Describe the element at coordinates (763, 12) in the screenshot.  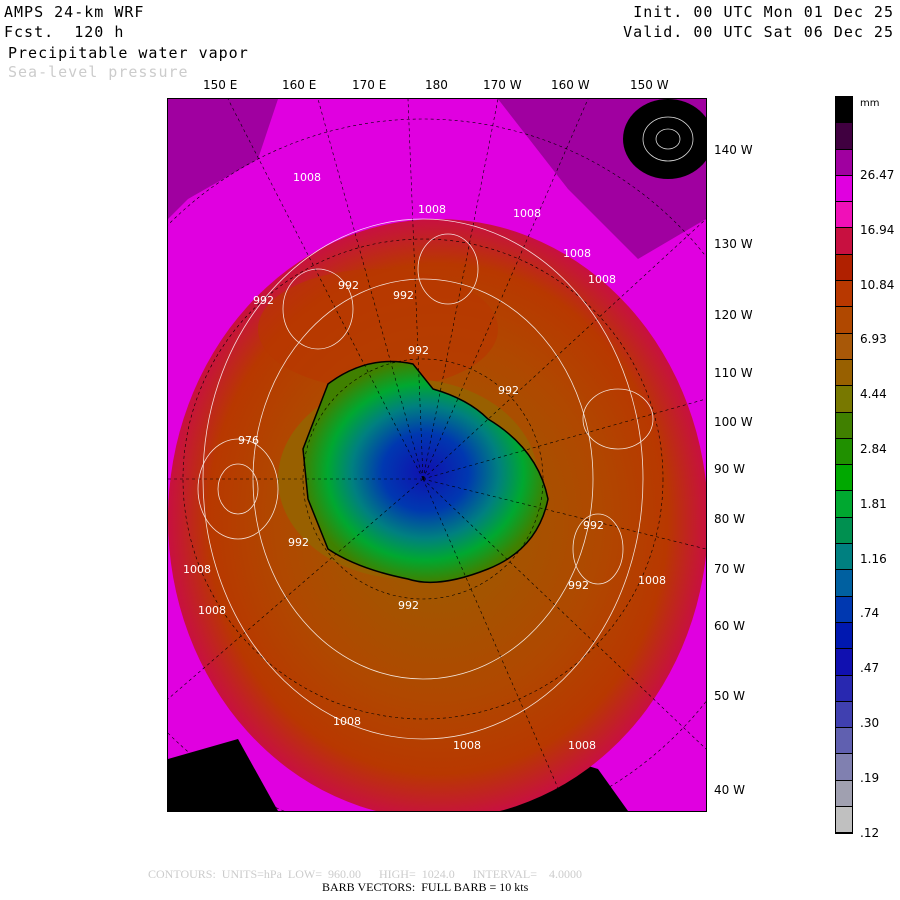
I see `init-time: Init. 00 UTC Mon 01 Dec 25` at that location.